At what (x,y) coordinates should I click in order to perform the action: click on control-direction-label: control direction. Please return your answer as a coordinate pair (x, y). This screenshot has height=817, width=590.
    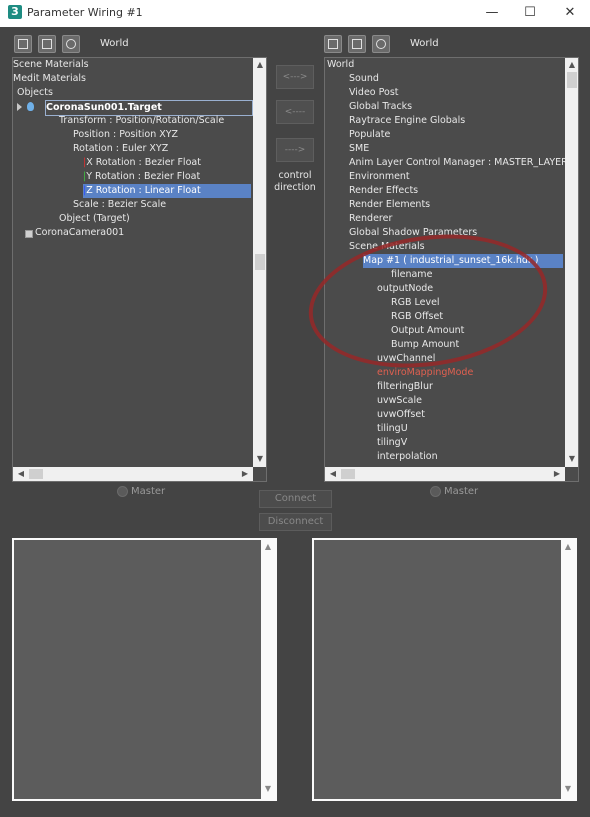
    Looking at the image, I should click on (295, 181).